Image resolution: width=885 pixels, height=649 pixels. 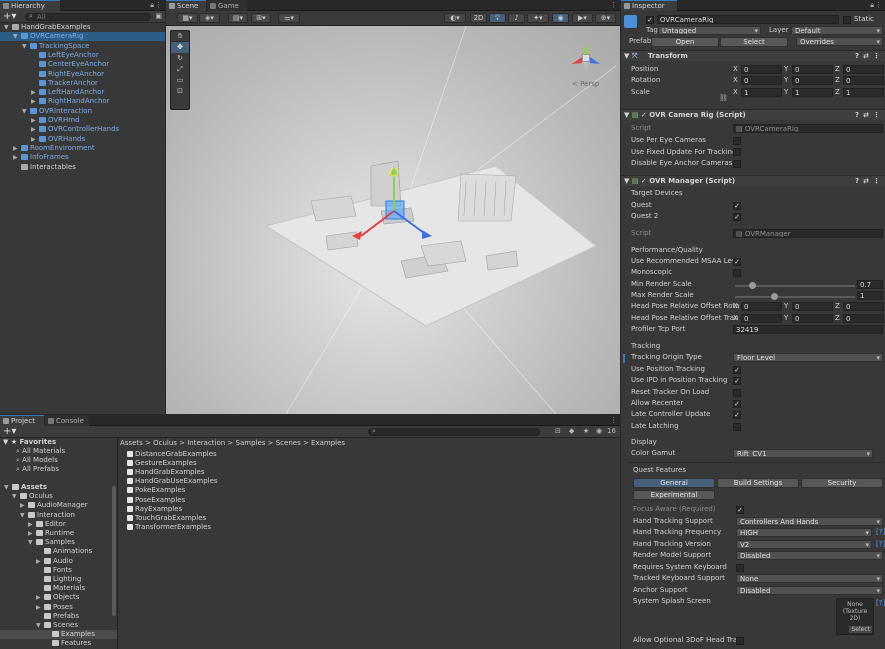 I want to click on hierarchy-item: ▶ OVRControllerHands, so click(x=82, y=129).